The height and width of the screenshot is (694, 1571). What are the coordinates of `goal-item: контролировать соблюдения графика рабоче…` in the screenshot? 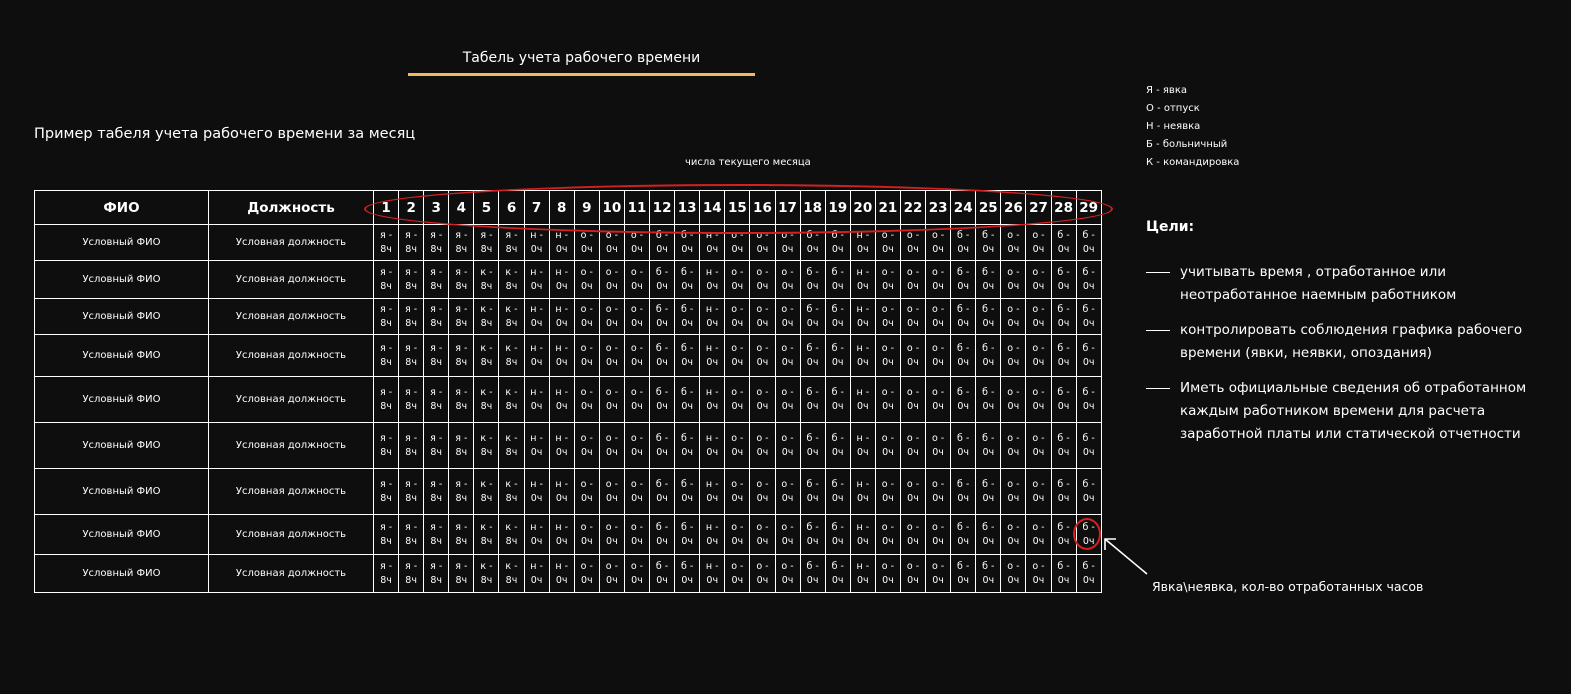 It's located at (1351, 342).